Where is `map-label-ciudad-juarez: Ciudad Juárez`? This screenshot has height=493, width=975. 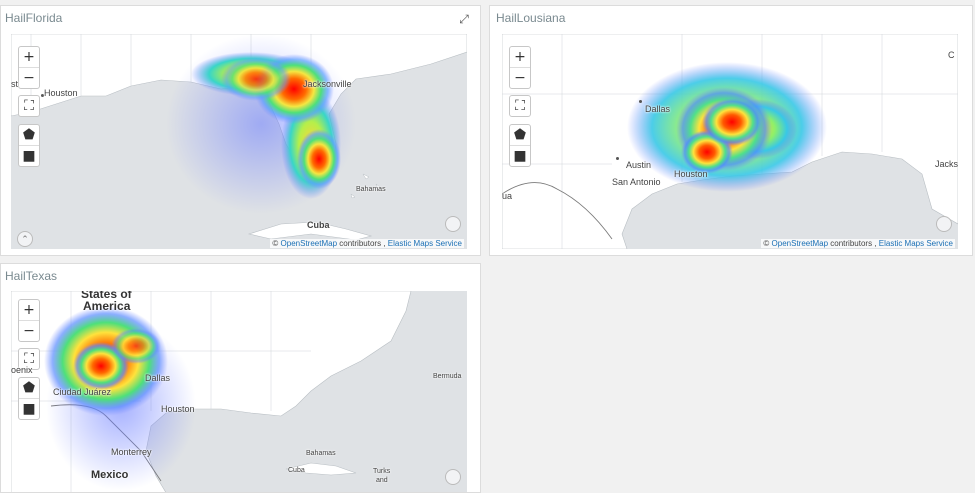
map-label-ciudad-juarez: Ciudad Juárez is located at coordinates (82, 392).